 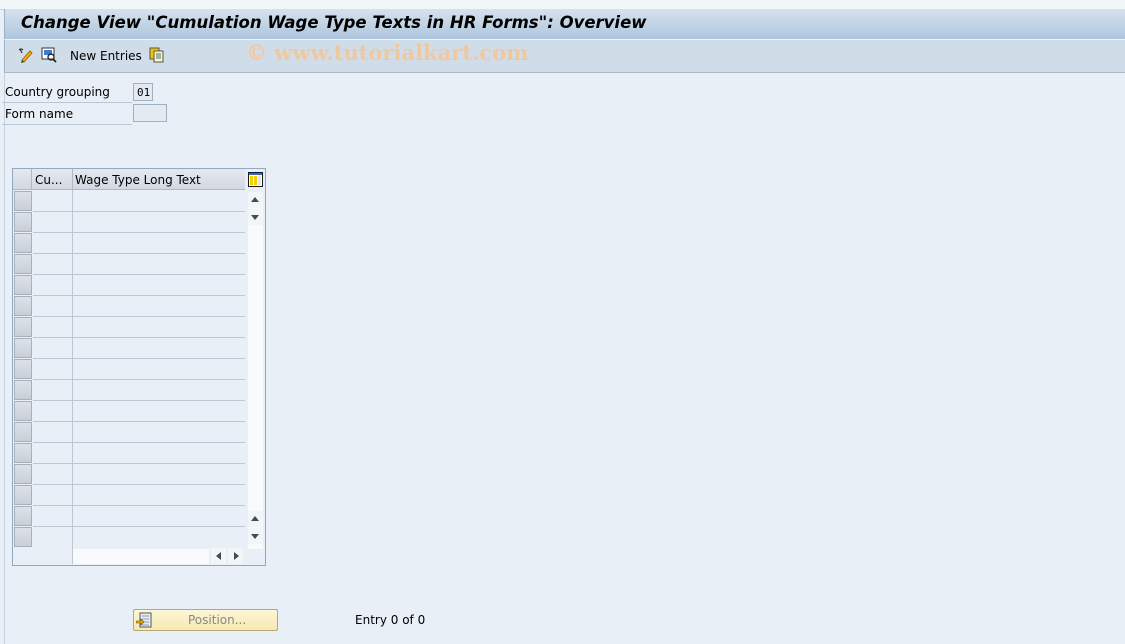 I want to click on scroll-up-button, so click(x=255, y=200).